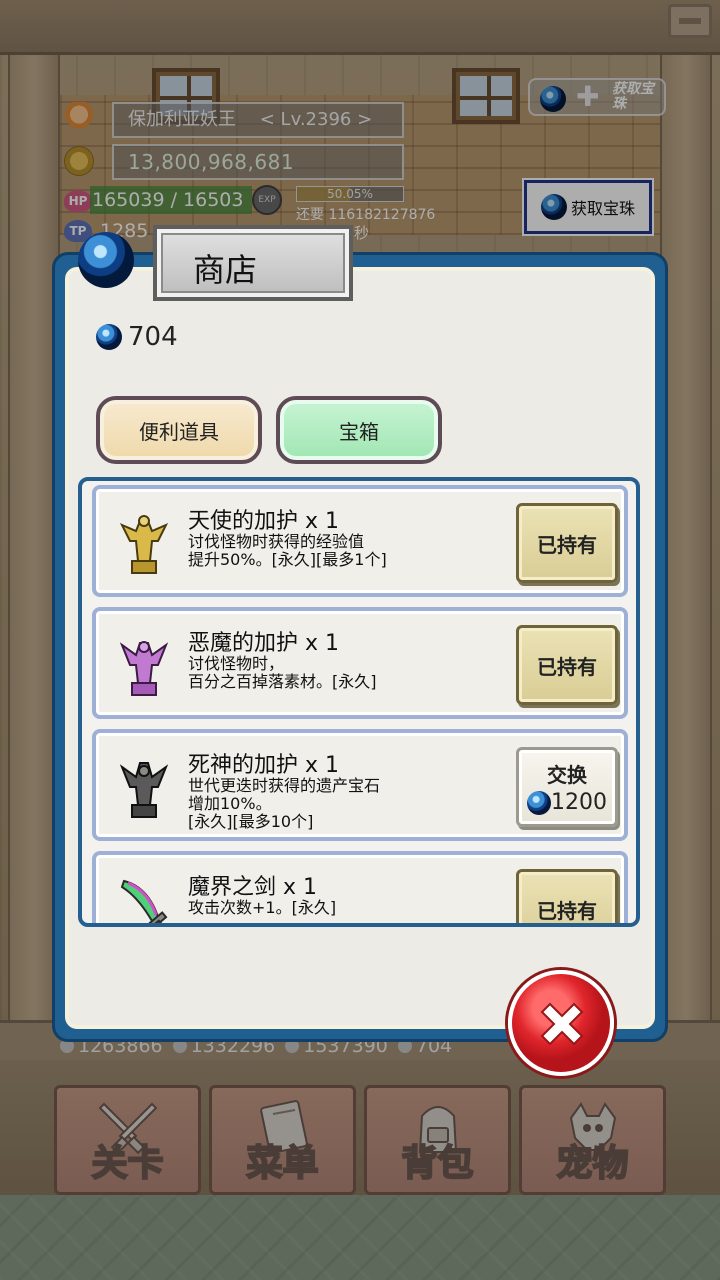  I want to click on tab-treasure-chest: 宝箱, so click(359, 430).